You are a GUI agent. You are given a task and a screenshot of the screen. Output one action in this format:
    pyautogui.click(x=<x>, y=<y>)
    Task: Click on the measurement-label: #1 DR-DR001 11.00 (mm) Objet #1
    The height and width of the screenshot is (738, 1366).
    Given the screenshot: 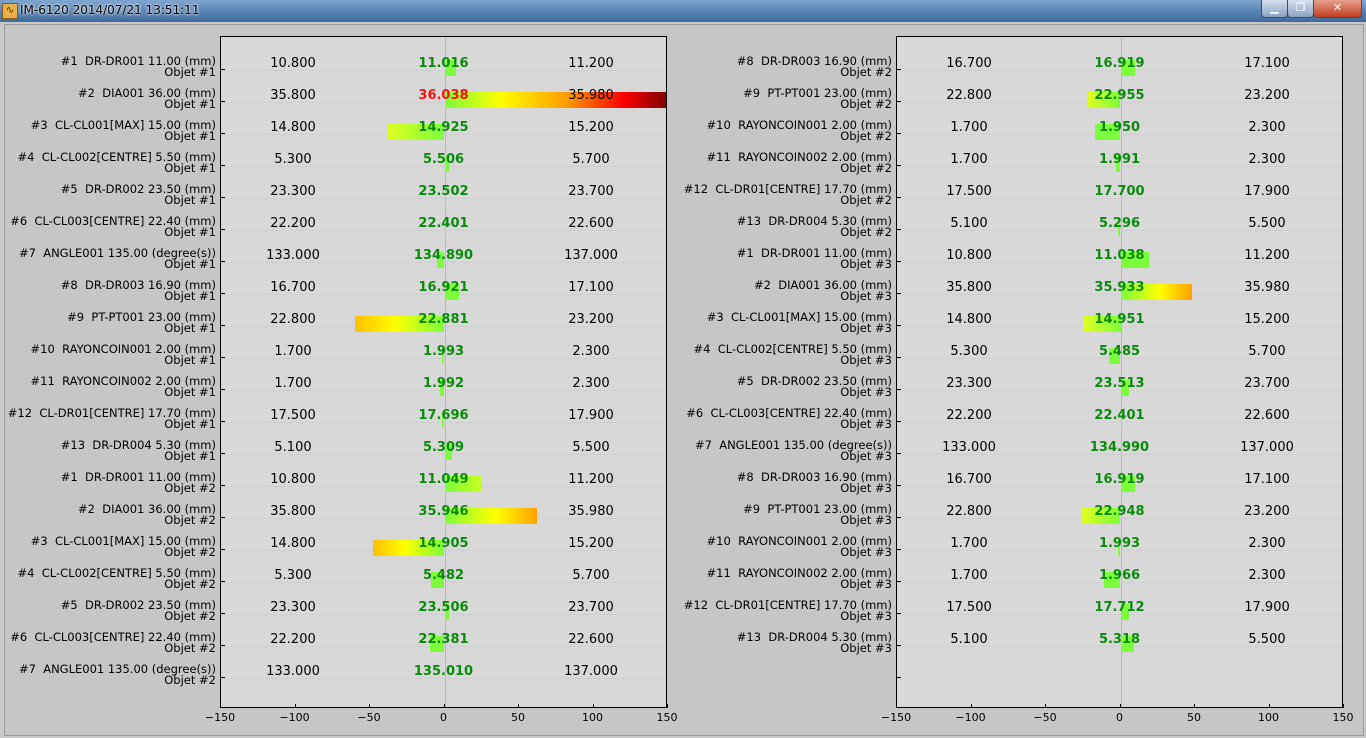 What is the action you would take?
    pyautogui.click(x=138, y=66)
    